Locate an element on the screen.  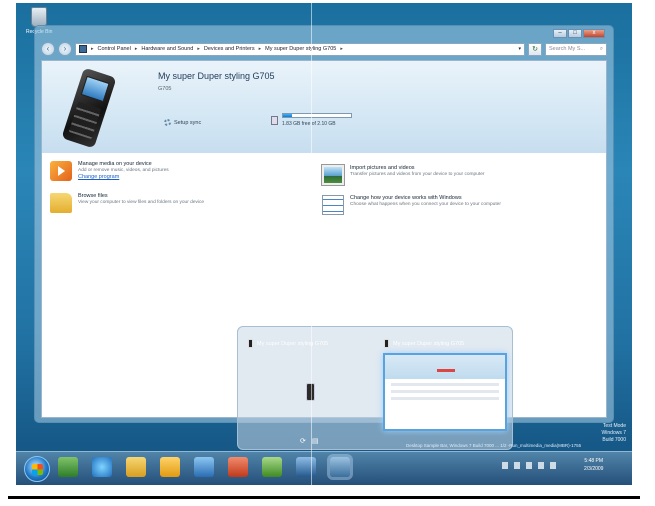
maximize-button: □ is located at coordinates (575, 33).